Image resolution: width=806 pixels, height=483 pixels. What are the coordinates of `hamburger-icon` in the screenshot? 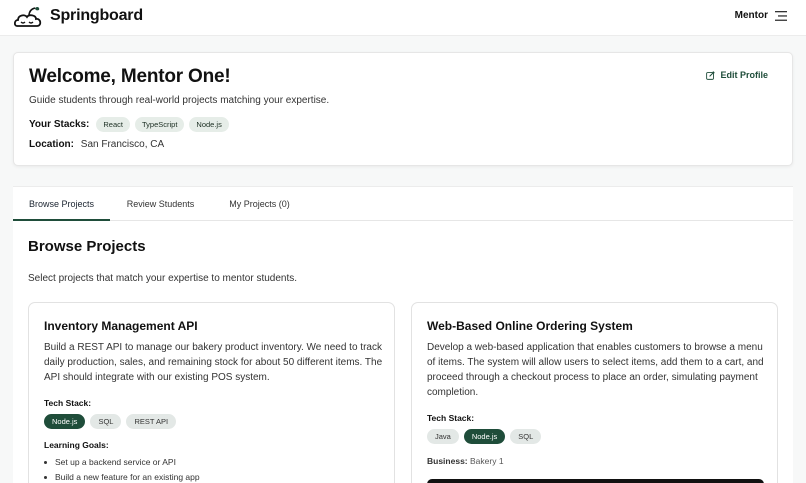 It's located at (781, 16).